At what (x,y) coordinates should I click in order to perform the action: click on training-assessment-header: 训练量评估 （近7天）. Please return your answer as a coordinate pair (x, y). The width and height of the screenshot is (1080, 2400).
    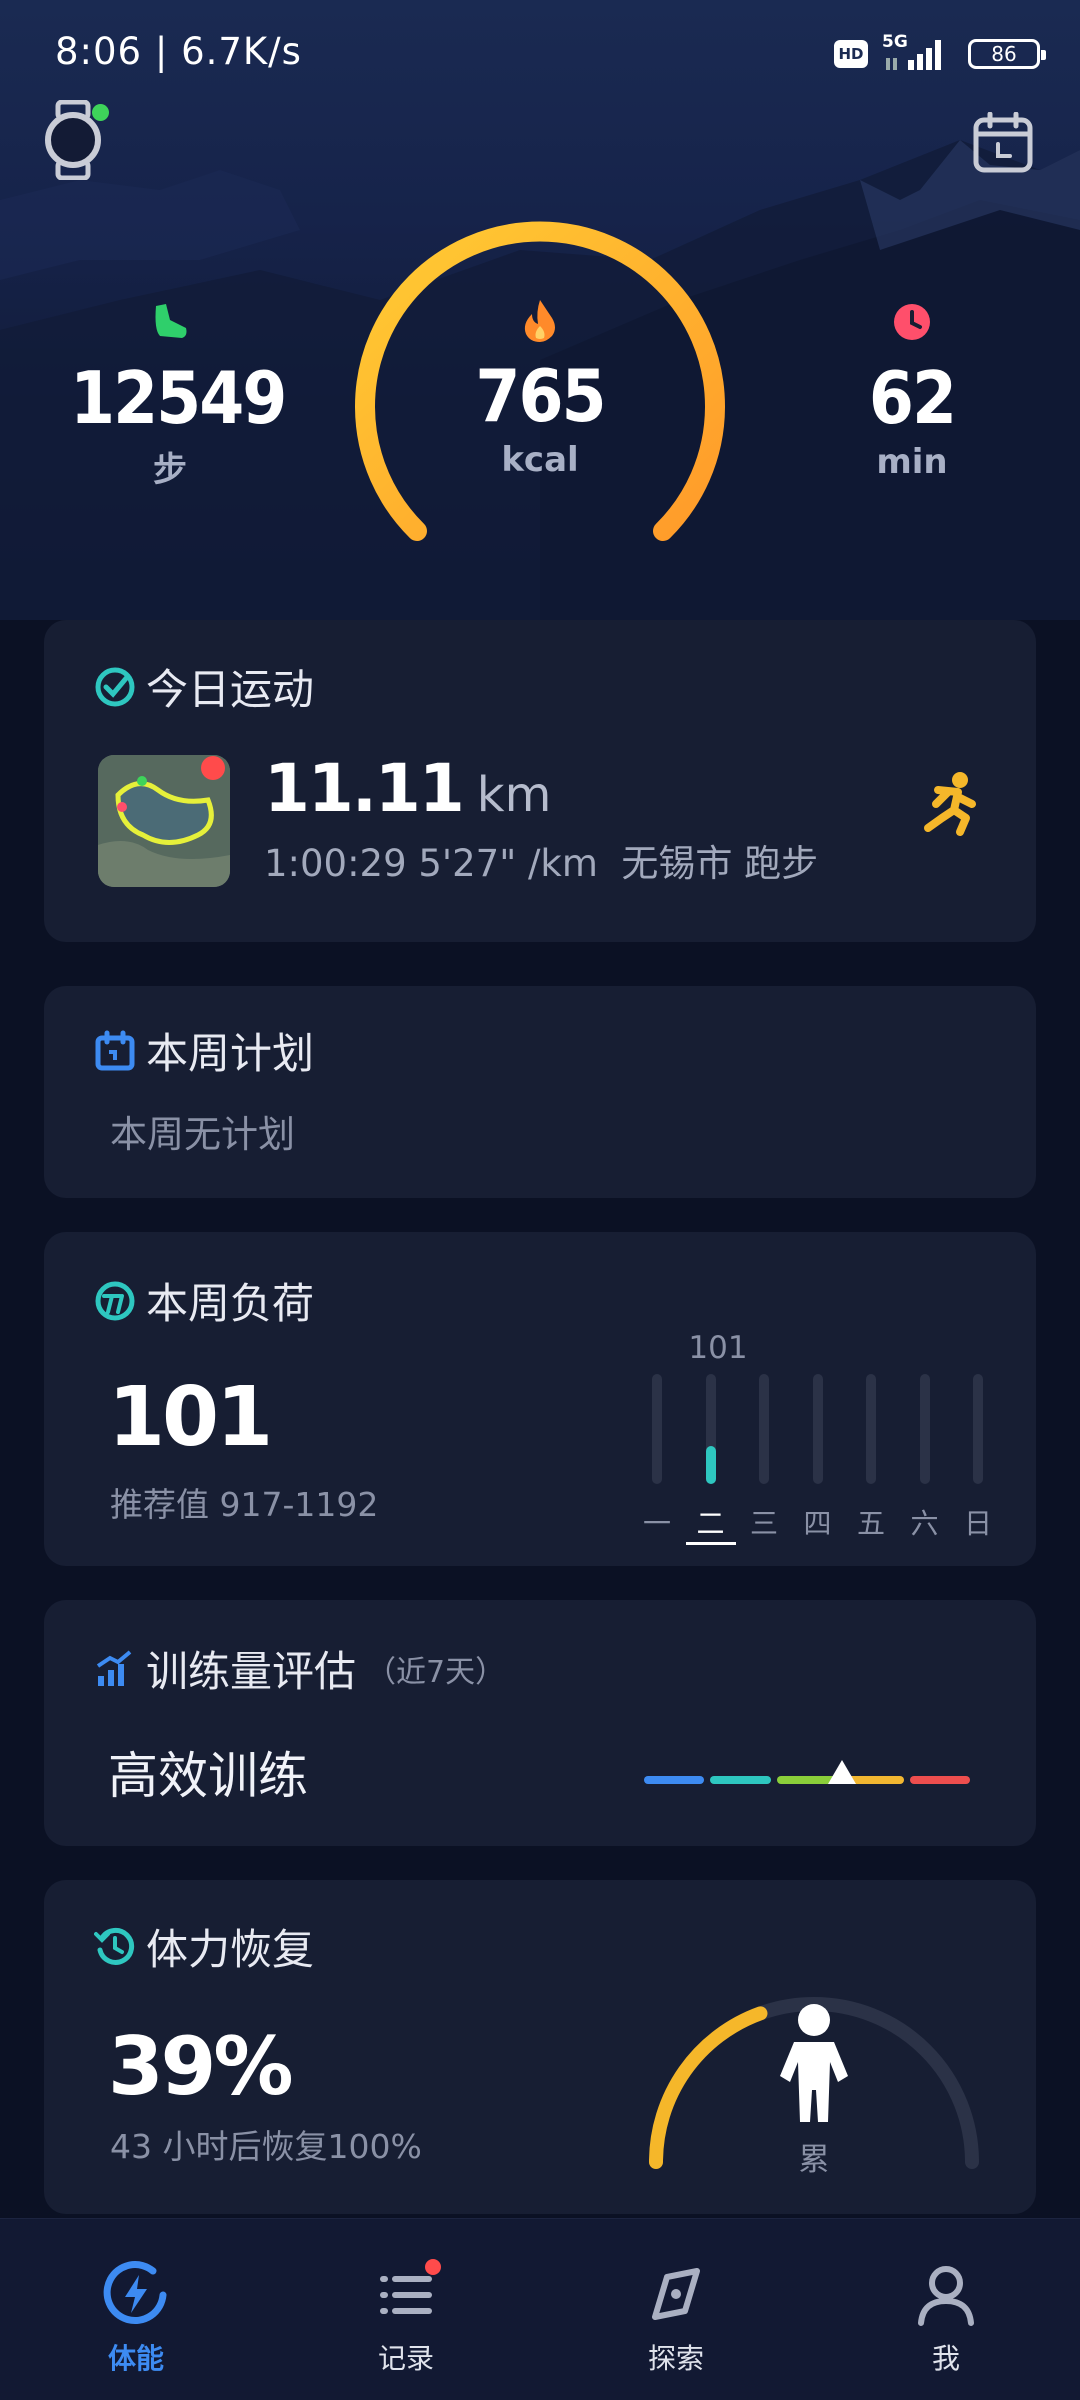
    Looking at the image, I should click on (299, 1668).